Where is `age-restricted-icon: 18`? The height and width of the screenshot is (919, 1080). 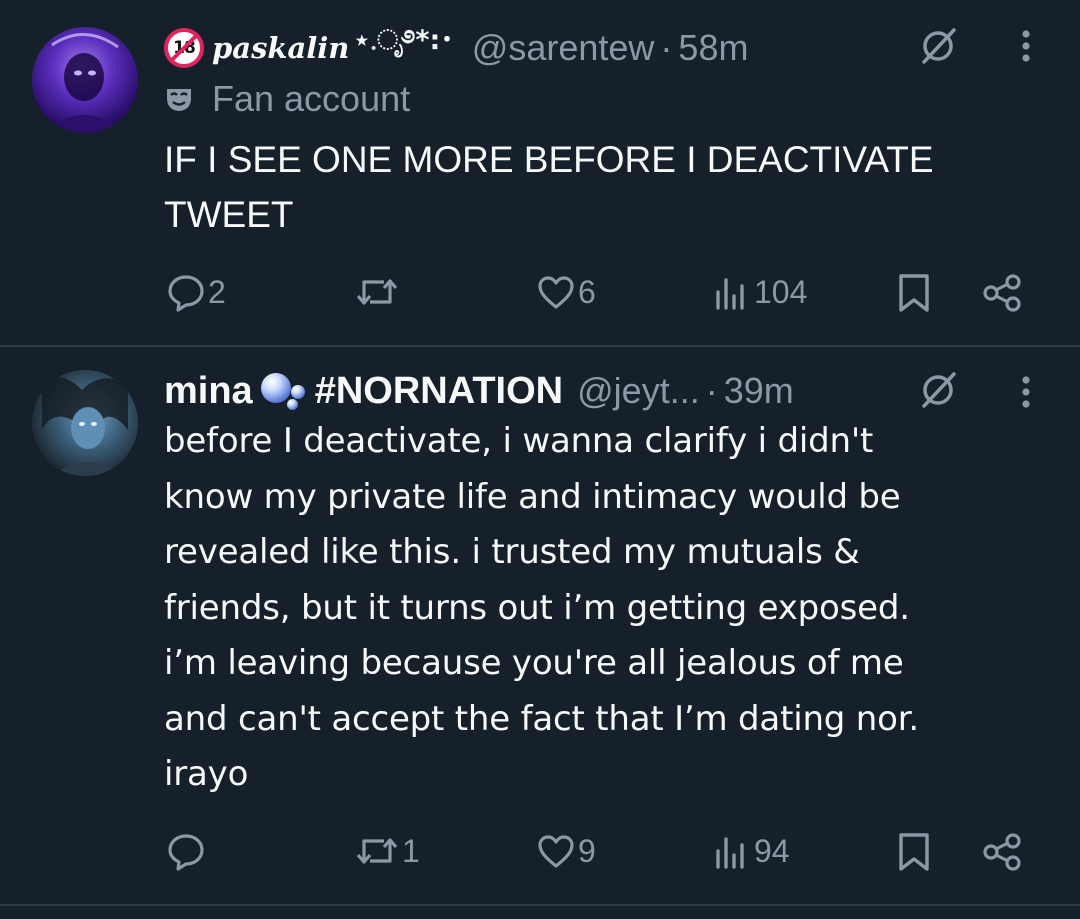 age-restricted-icon: 18 is located at coordinates (184, 48).